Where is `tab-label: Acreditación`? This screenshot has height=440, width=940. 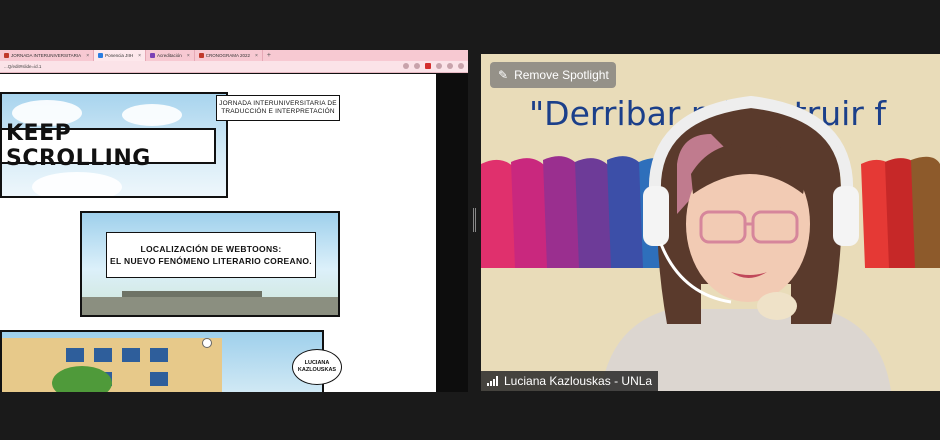 tab-label: Acreditación is located at coordinates (169, 55).